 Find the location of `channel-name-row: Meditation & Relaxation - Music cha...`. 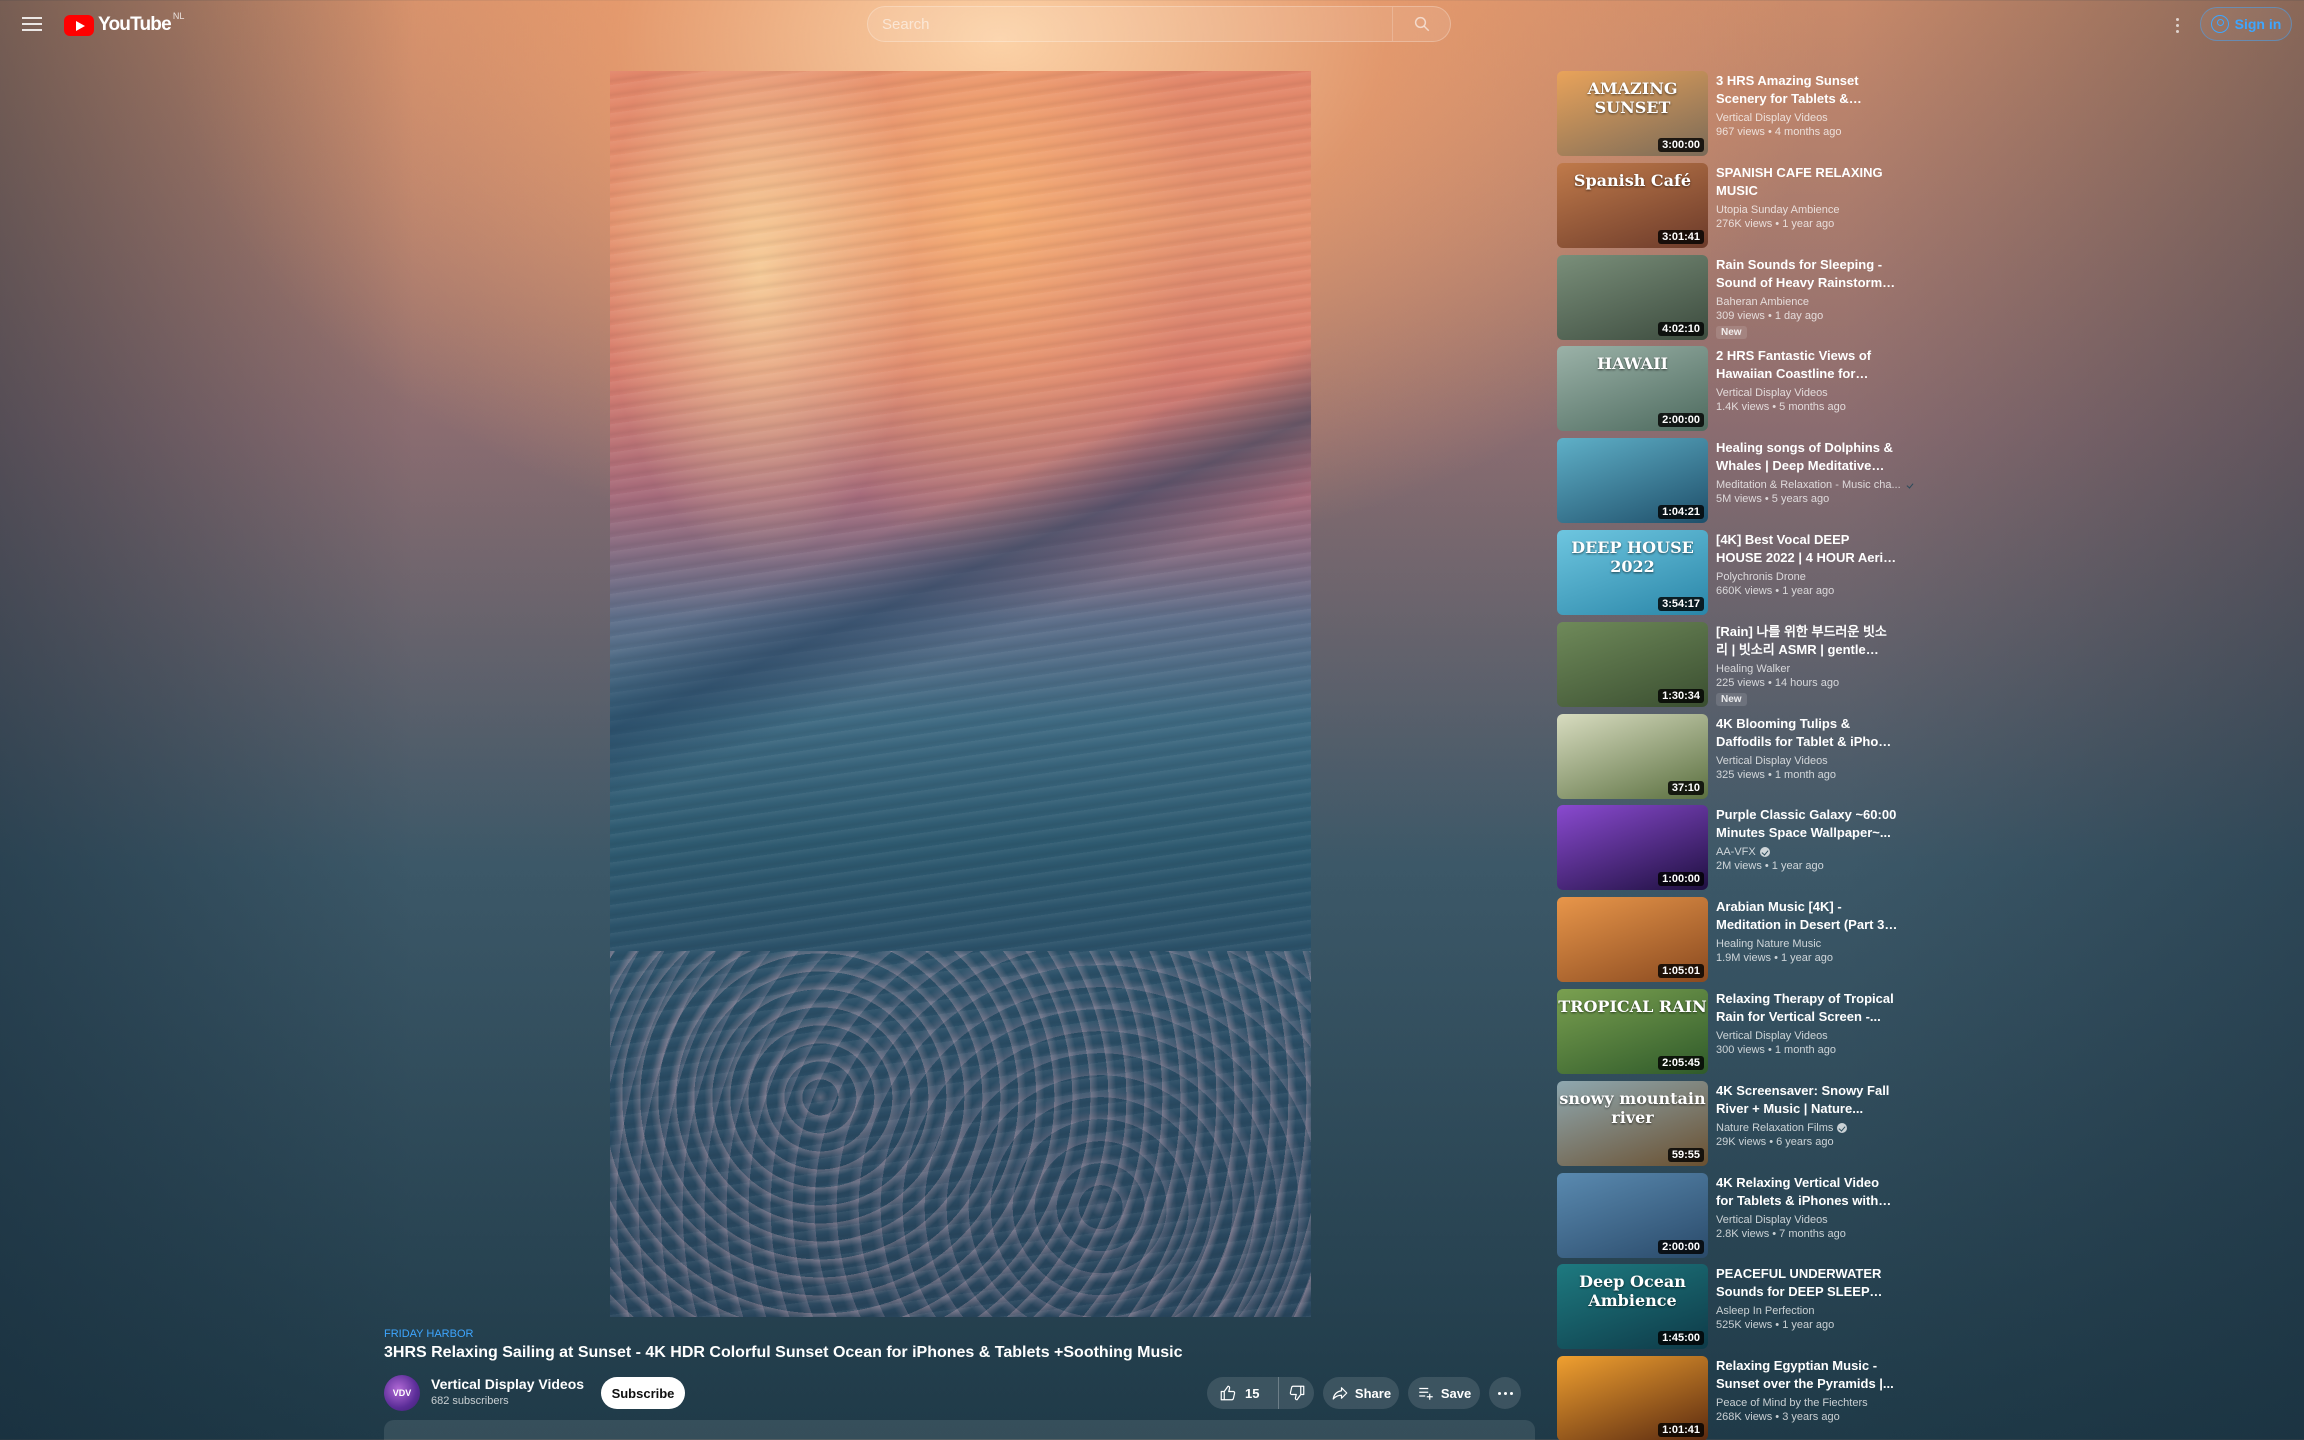

channel-name-row: Meditation & Relaxation - Music cha... is located at coordinates (1808, 485).